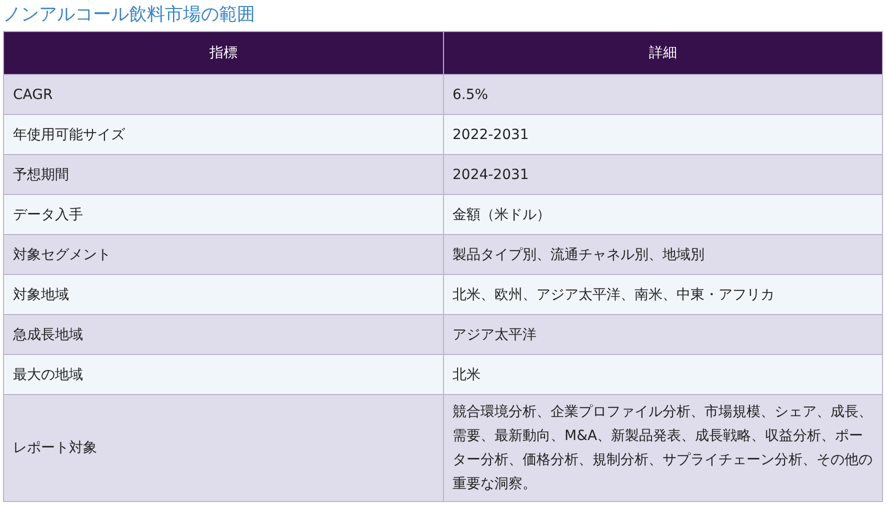 The height and width of the screenshot is (507, 886). What do you see at coordinates (662, 94) in the screenshot?
I see `table-cell: 6.5%` at bounding box center [662, 94].